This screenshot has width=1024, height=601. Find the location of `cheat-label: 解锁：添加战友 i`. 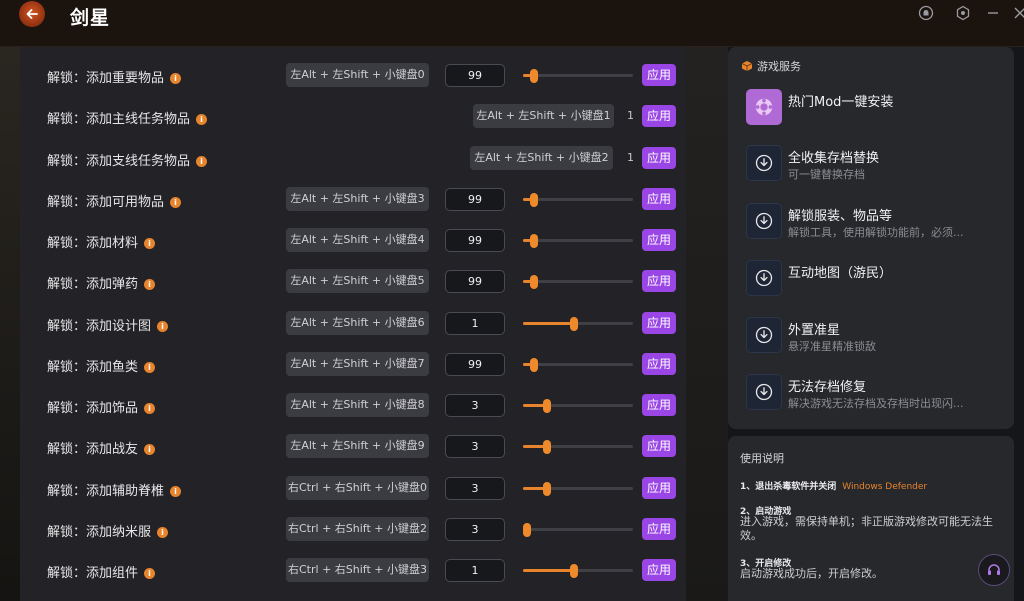

cheat-label: 解锁：添加战友 i is located at coordinates (101, 447).